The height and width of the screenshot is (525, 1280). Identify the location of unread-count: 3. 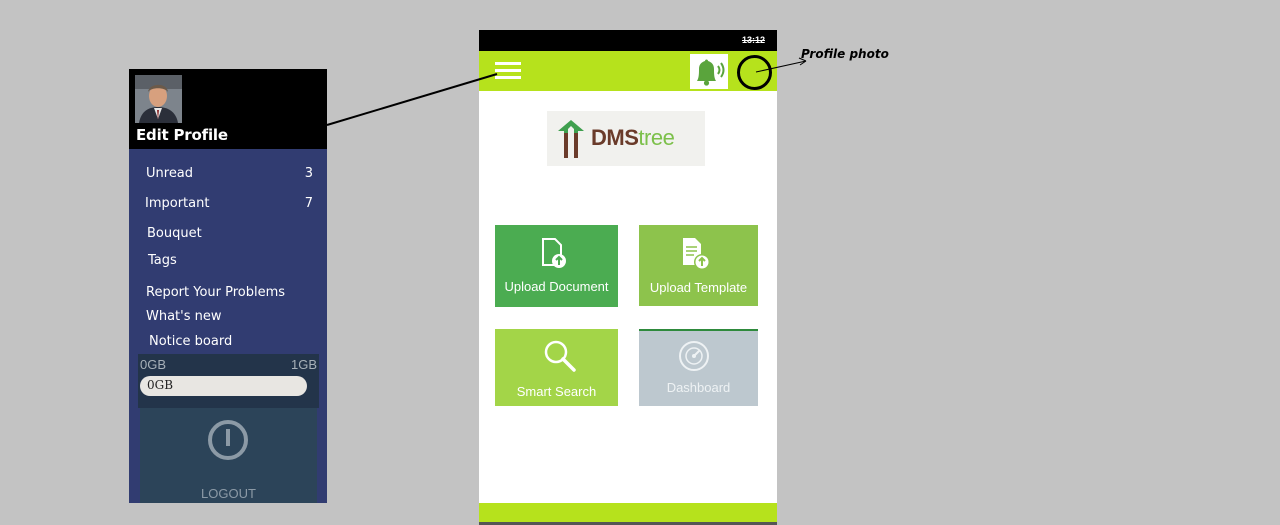
(308, 173).